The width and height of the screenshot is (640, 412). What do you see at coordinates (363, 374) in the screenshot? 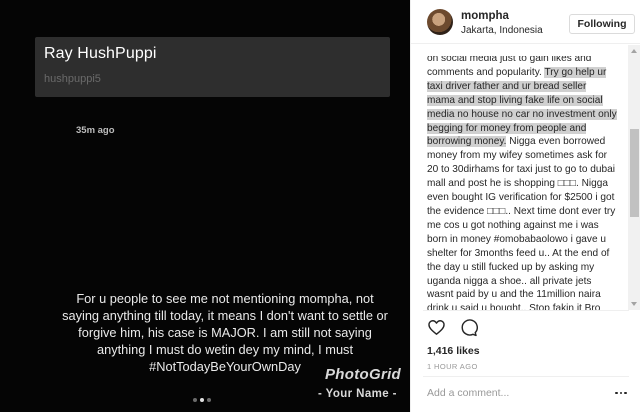
I see `watermark-brand: PhotoGrid` at bounding box center [363, 374].